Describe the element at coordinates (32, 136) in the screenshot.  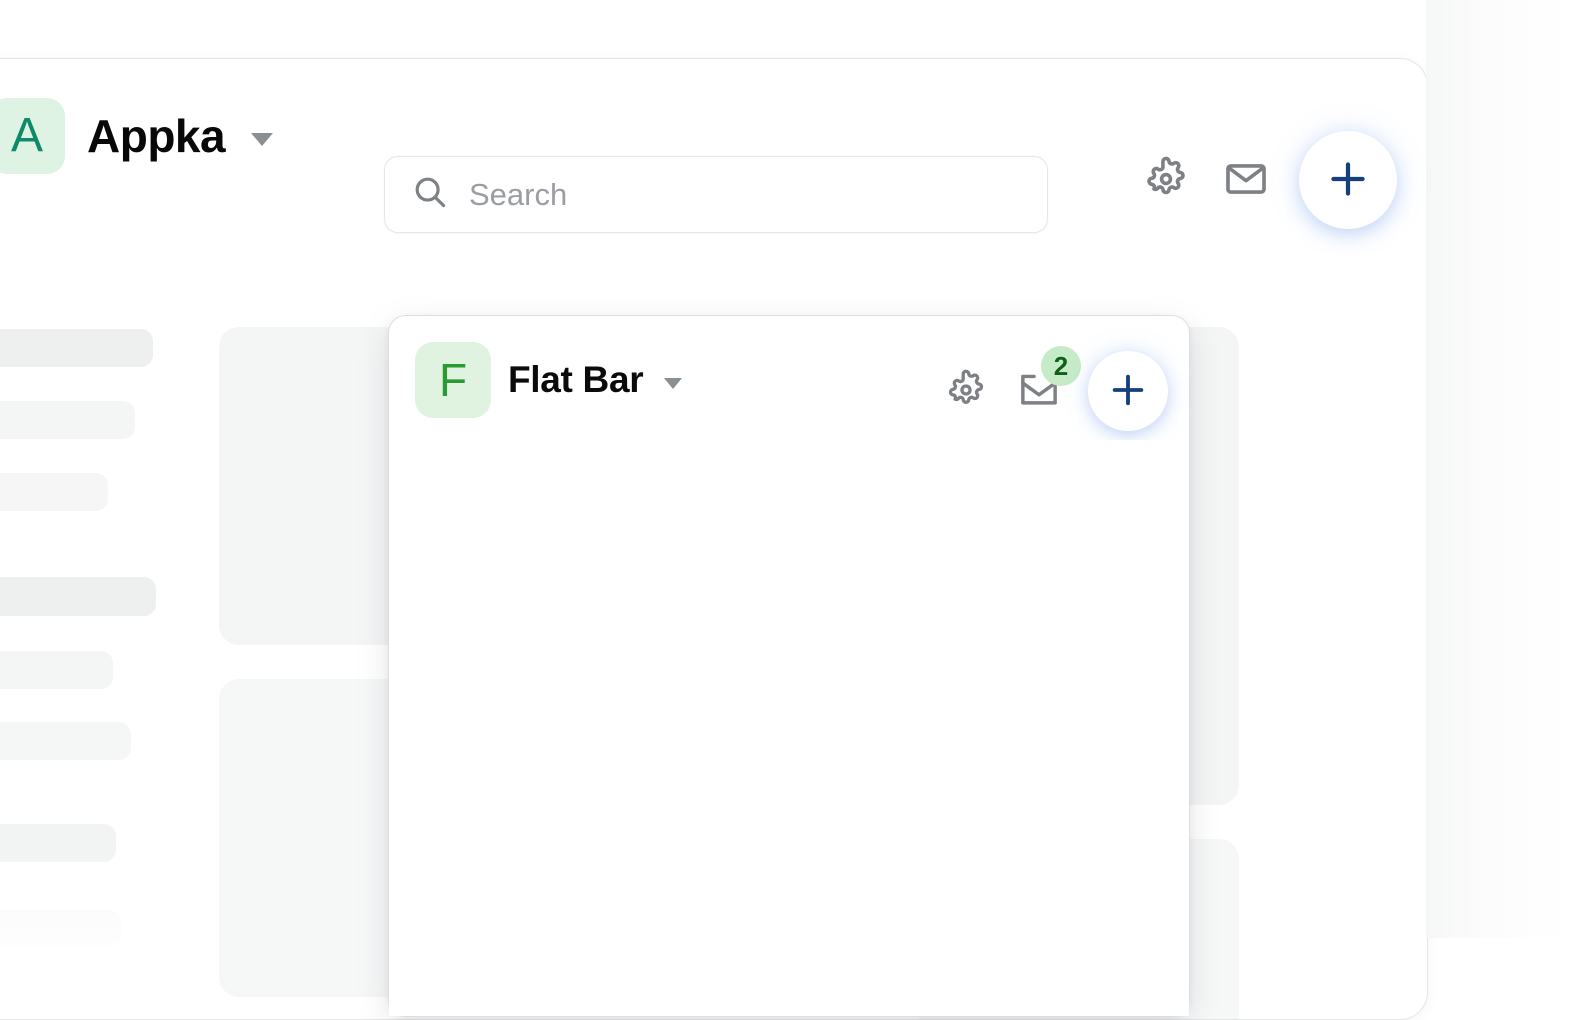
I see `workspace-avatar: A` at that location.